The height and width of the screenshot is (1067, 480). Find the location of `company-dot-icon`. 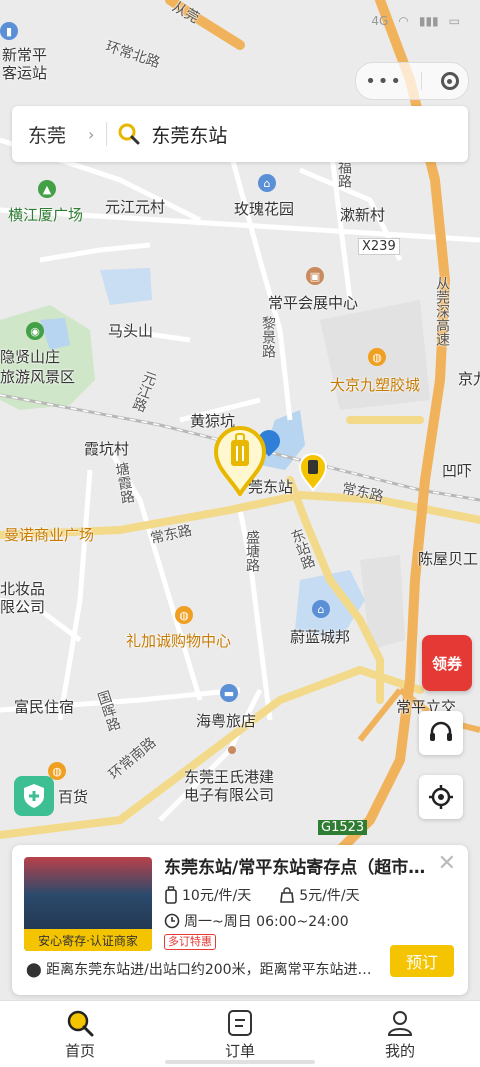

company-dot-icon is located at coordinates (232, 750).